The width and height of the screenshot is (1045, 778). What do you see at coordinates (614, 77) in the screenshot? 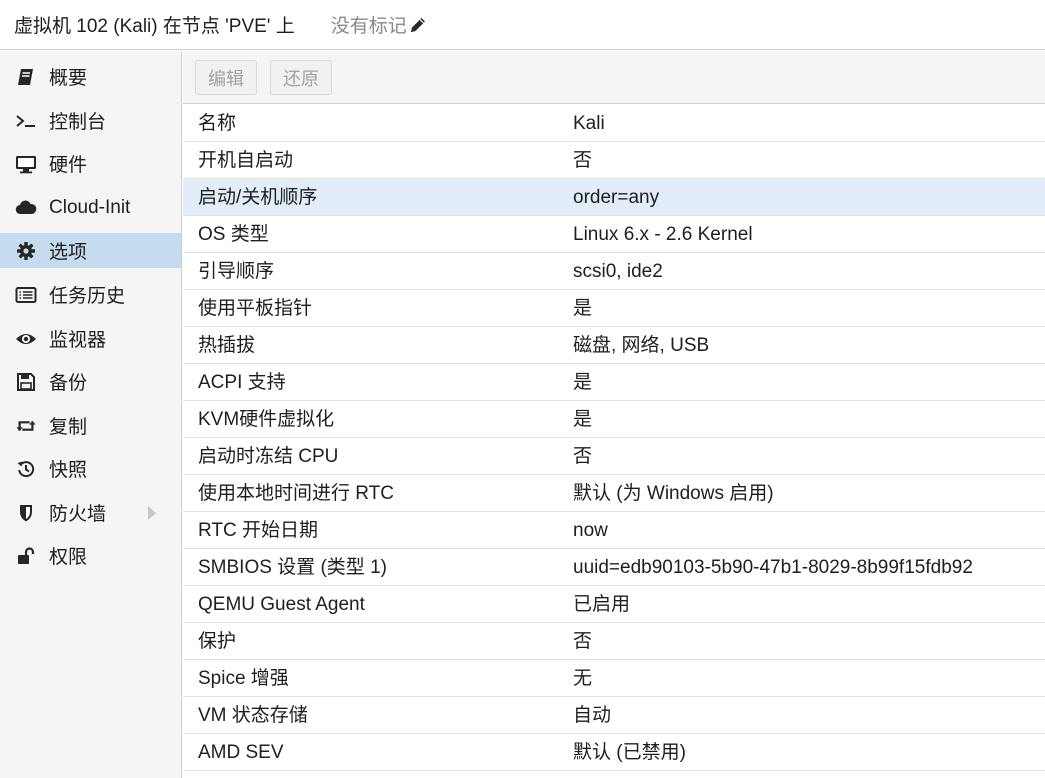
I see `toolbar: 编辑 还原` at bounding box center [614, 77].